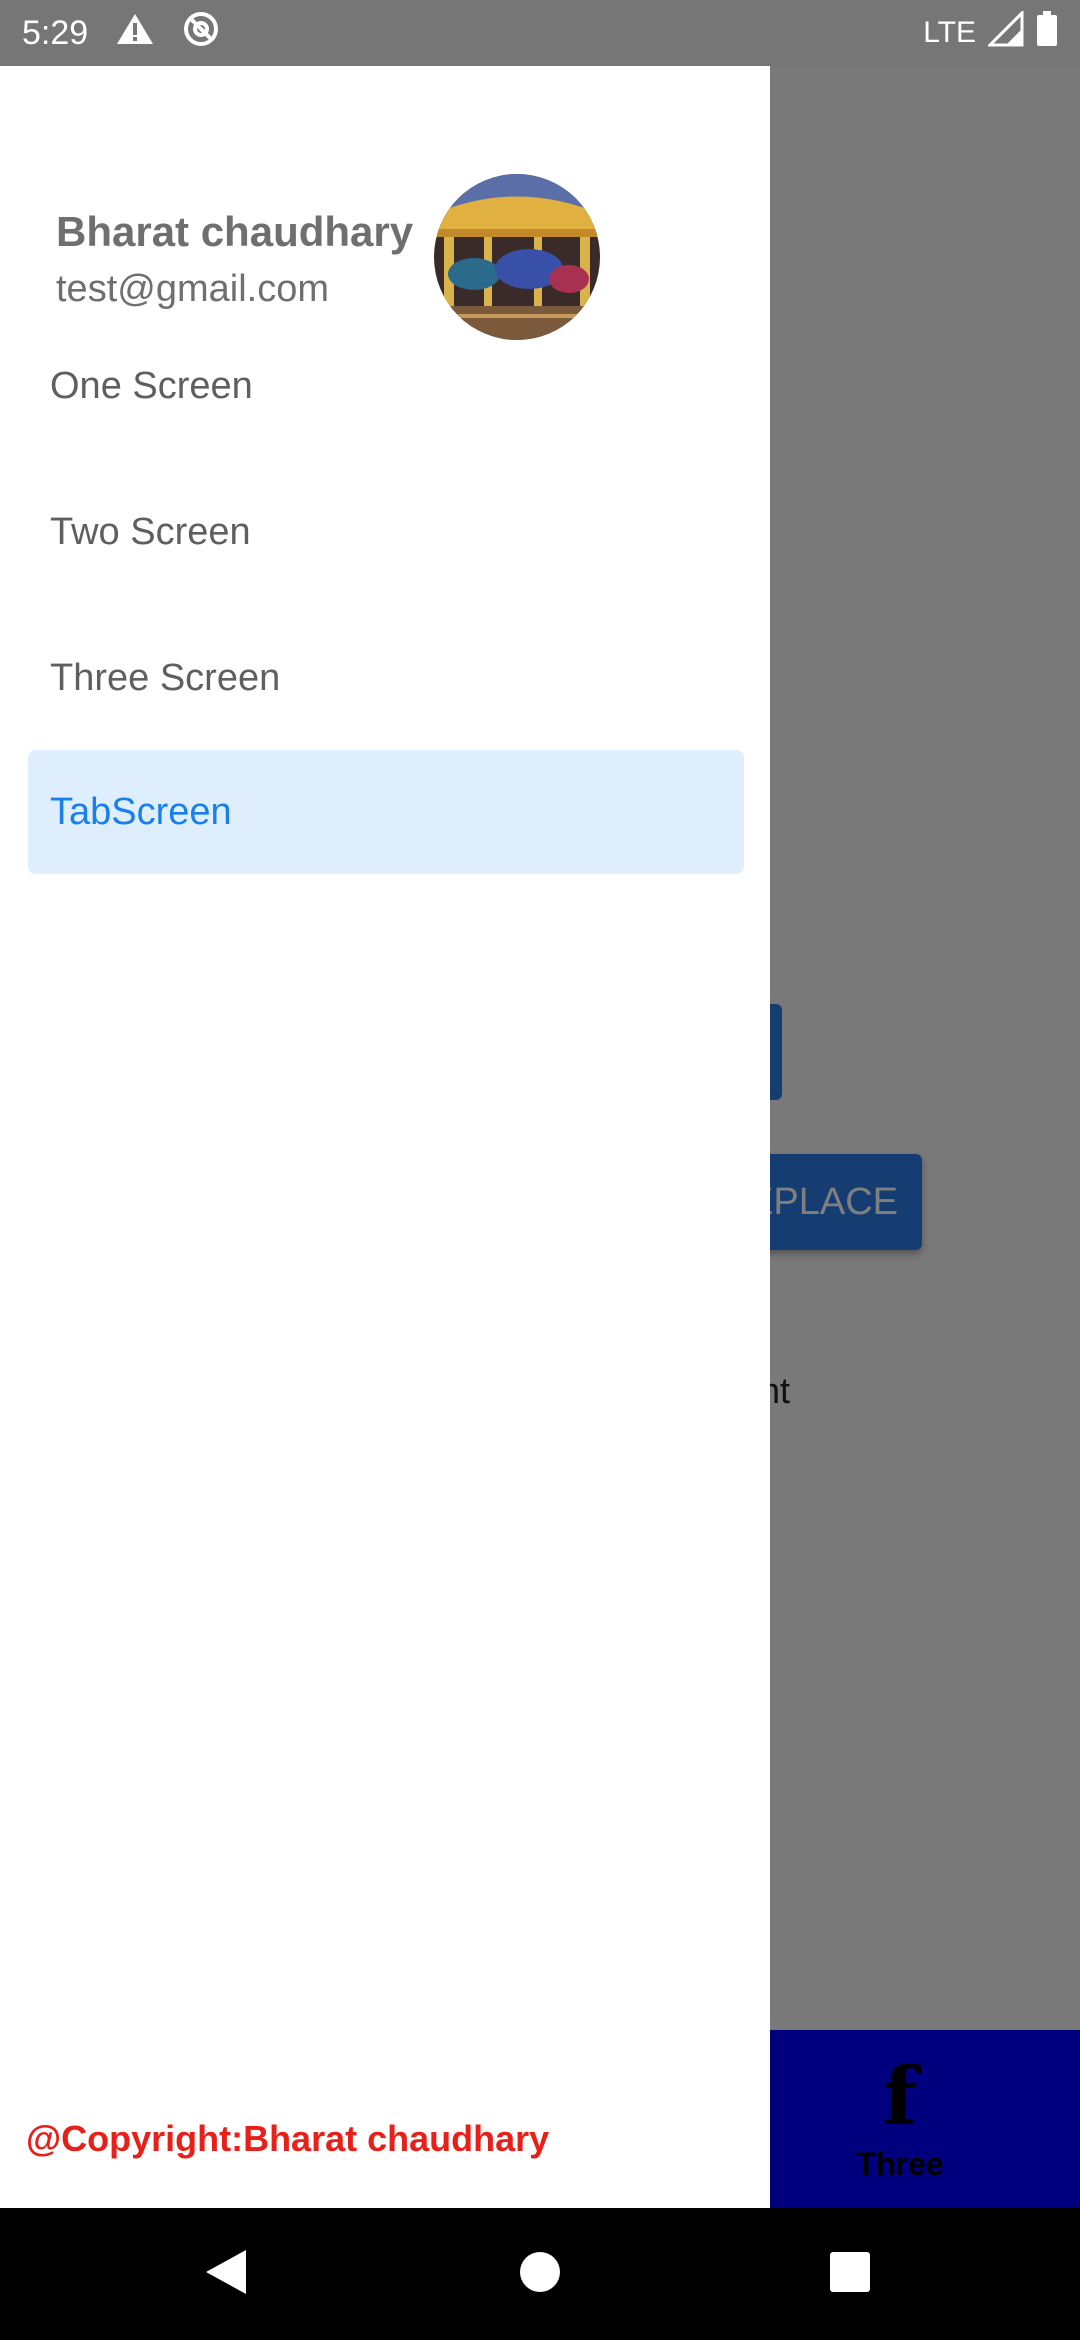 The image size is (1080, 2340). What do you see at coordinates (386, 678) in the screenshot?
I see `drawer-item-three-screen: Three Screen` at bounding box center [386, 678].